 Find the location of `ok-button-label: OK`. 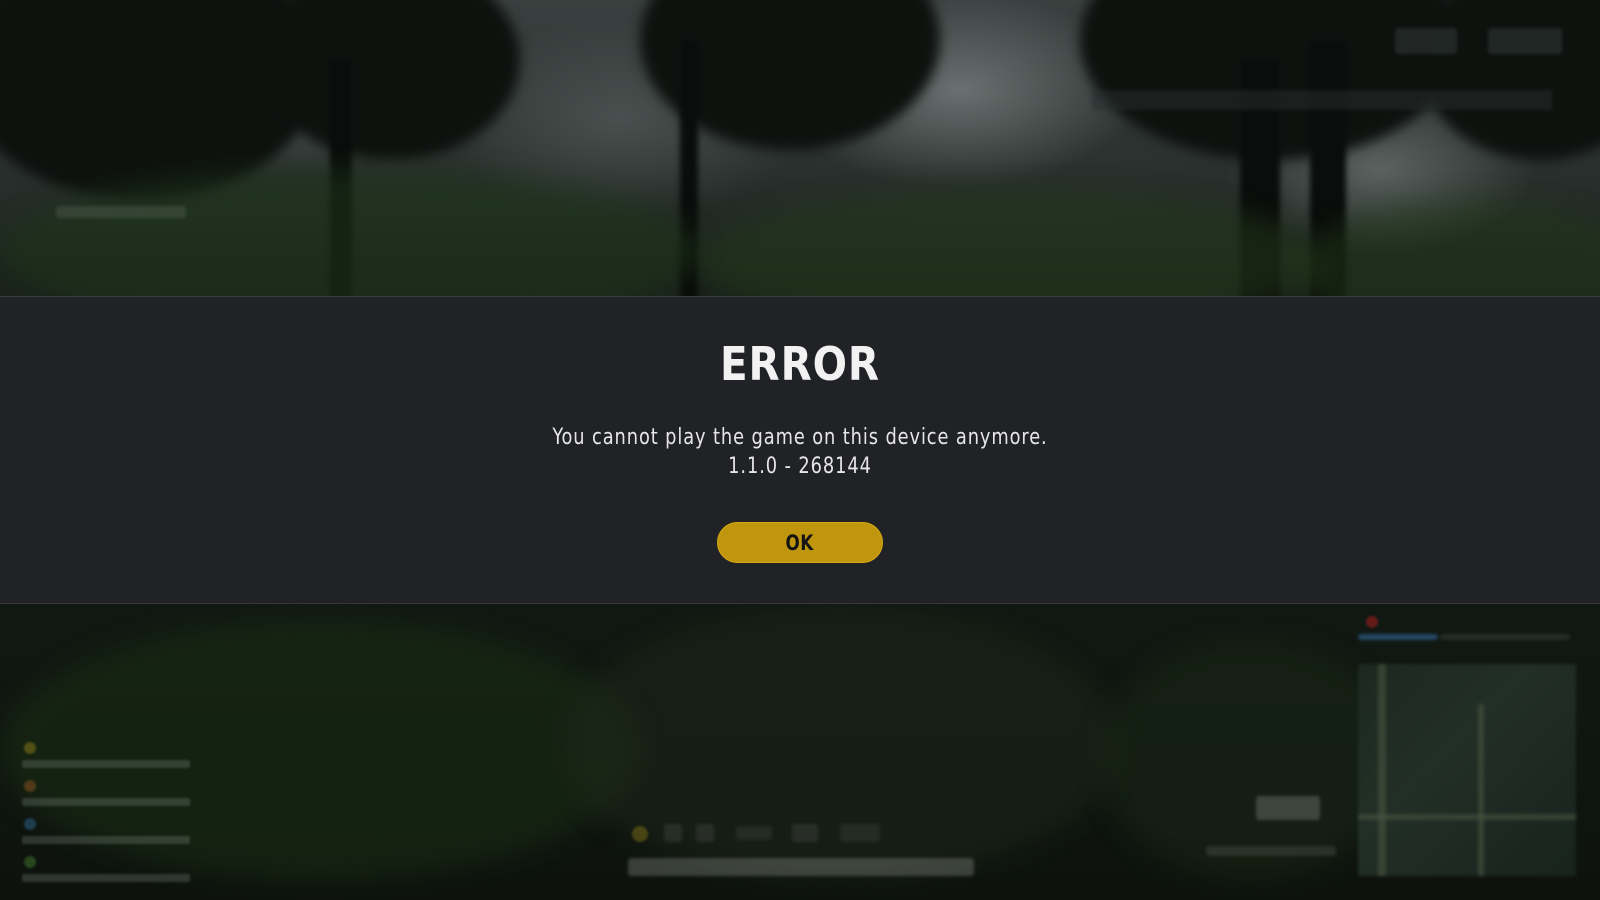

ok-button-label: OK is located at coordinates (800, 543).